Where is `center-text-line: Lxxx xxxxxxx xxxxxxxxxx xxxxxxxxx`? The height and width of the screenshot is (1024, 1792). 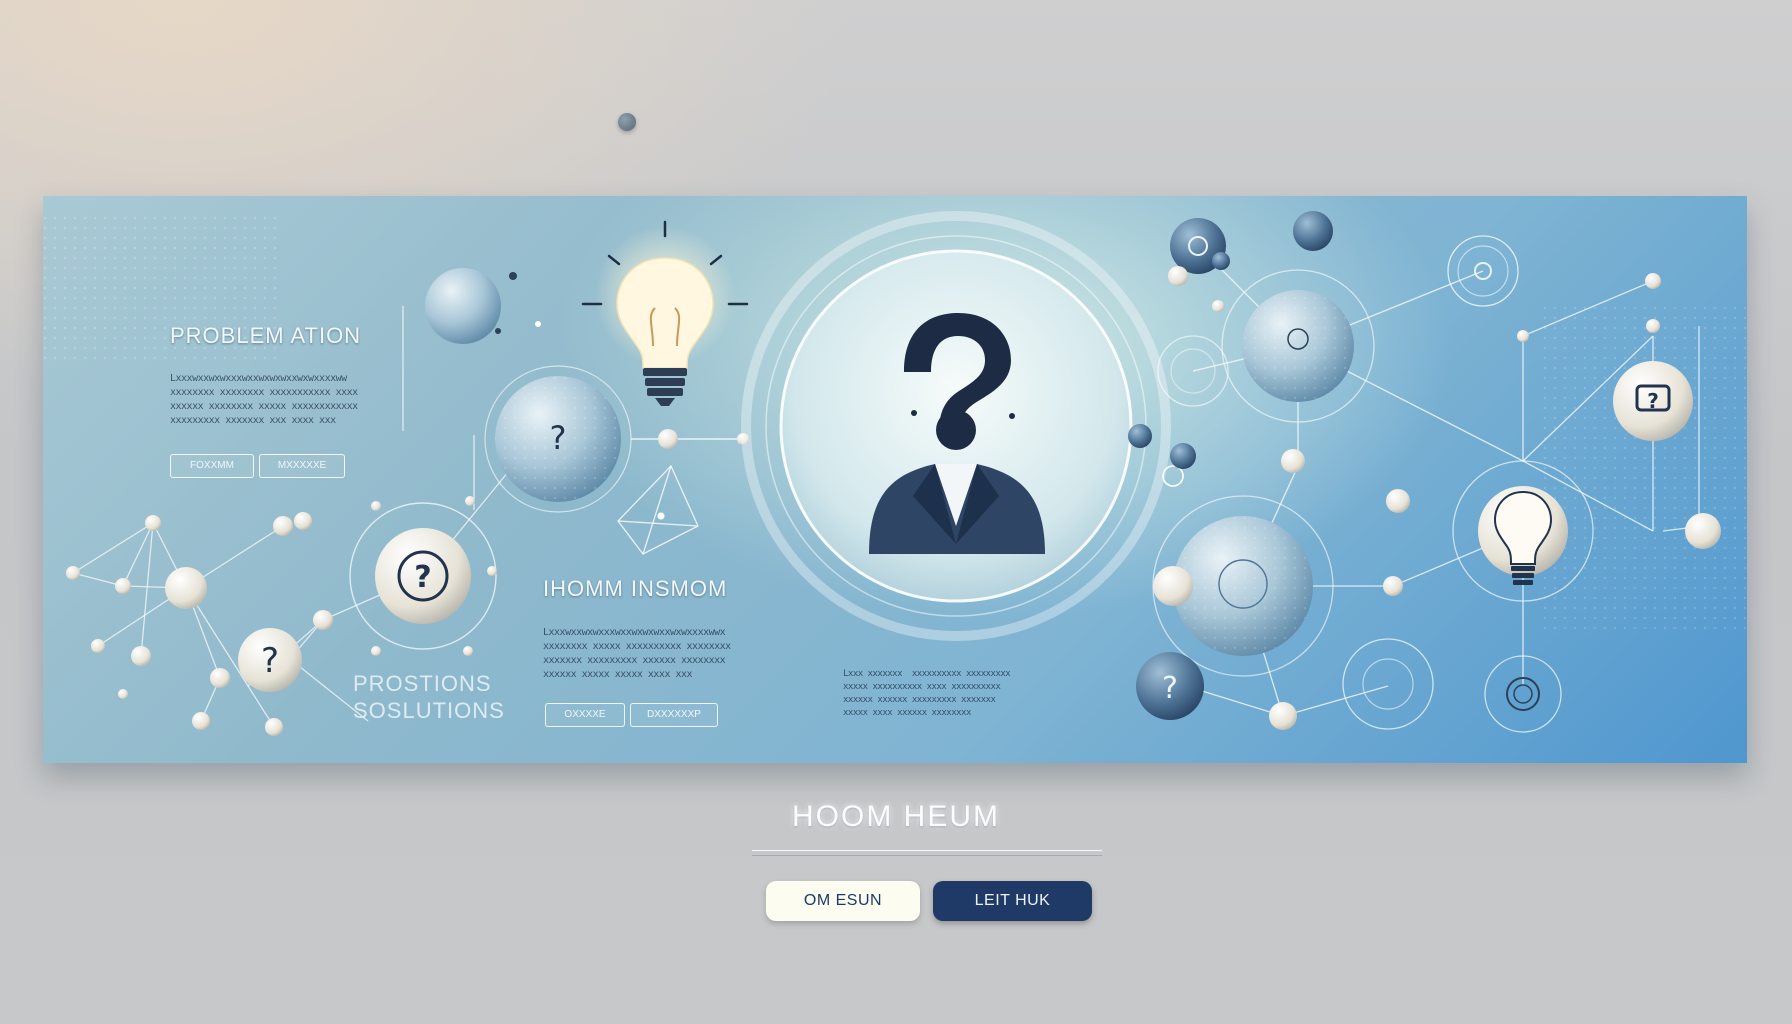
center-text-line: Lxxx xxxxxxx xxxxxxxxxx xxxxxxxxx is located at coordinates (927, 674).